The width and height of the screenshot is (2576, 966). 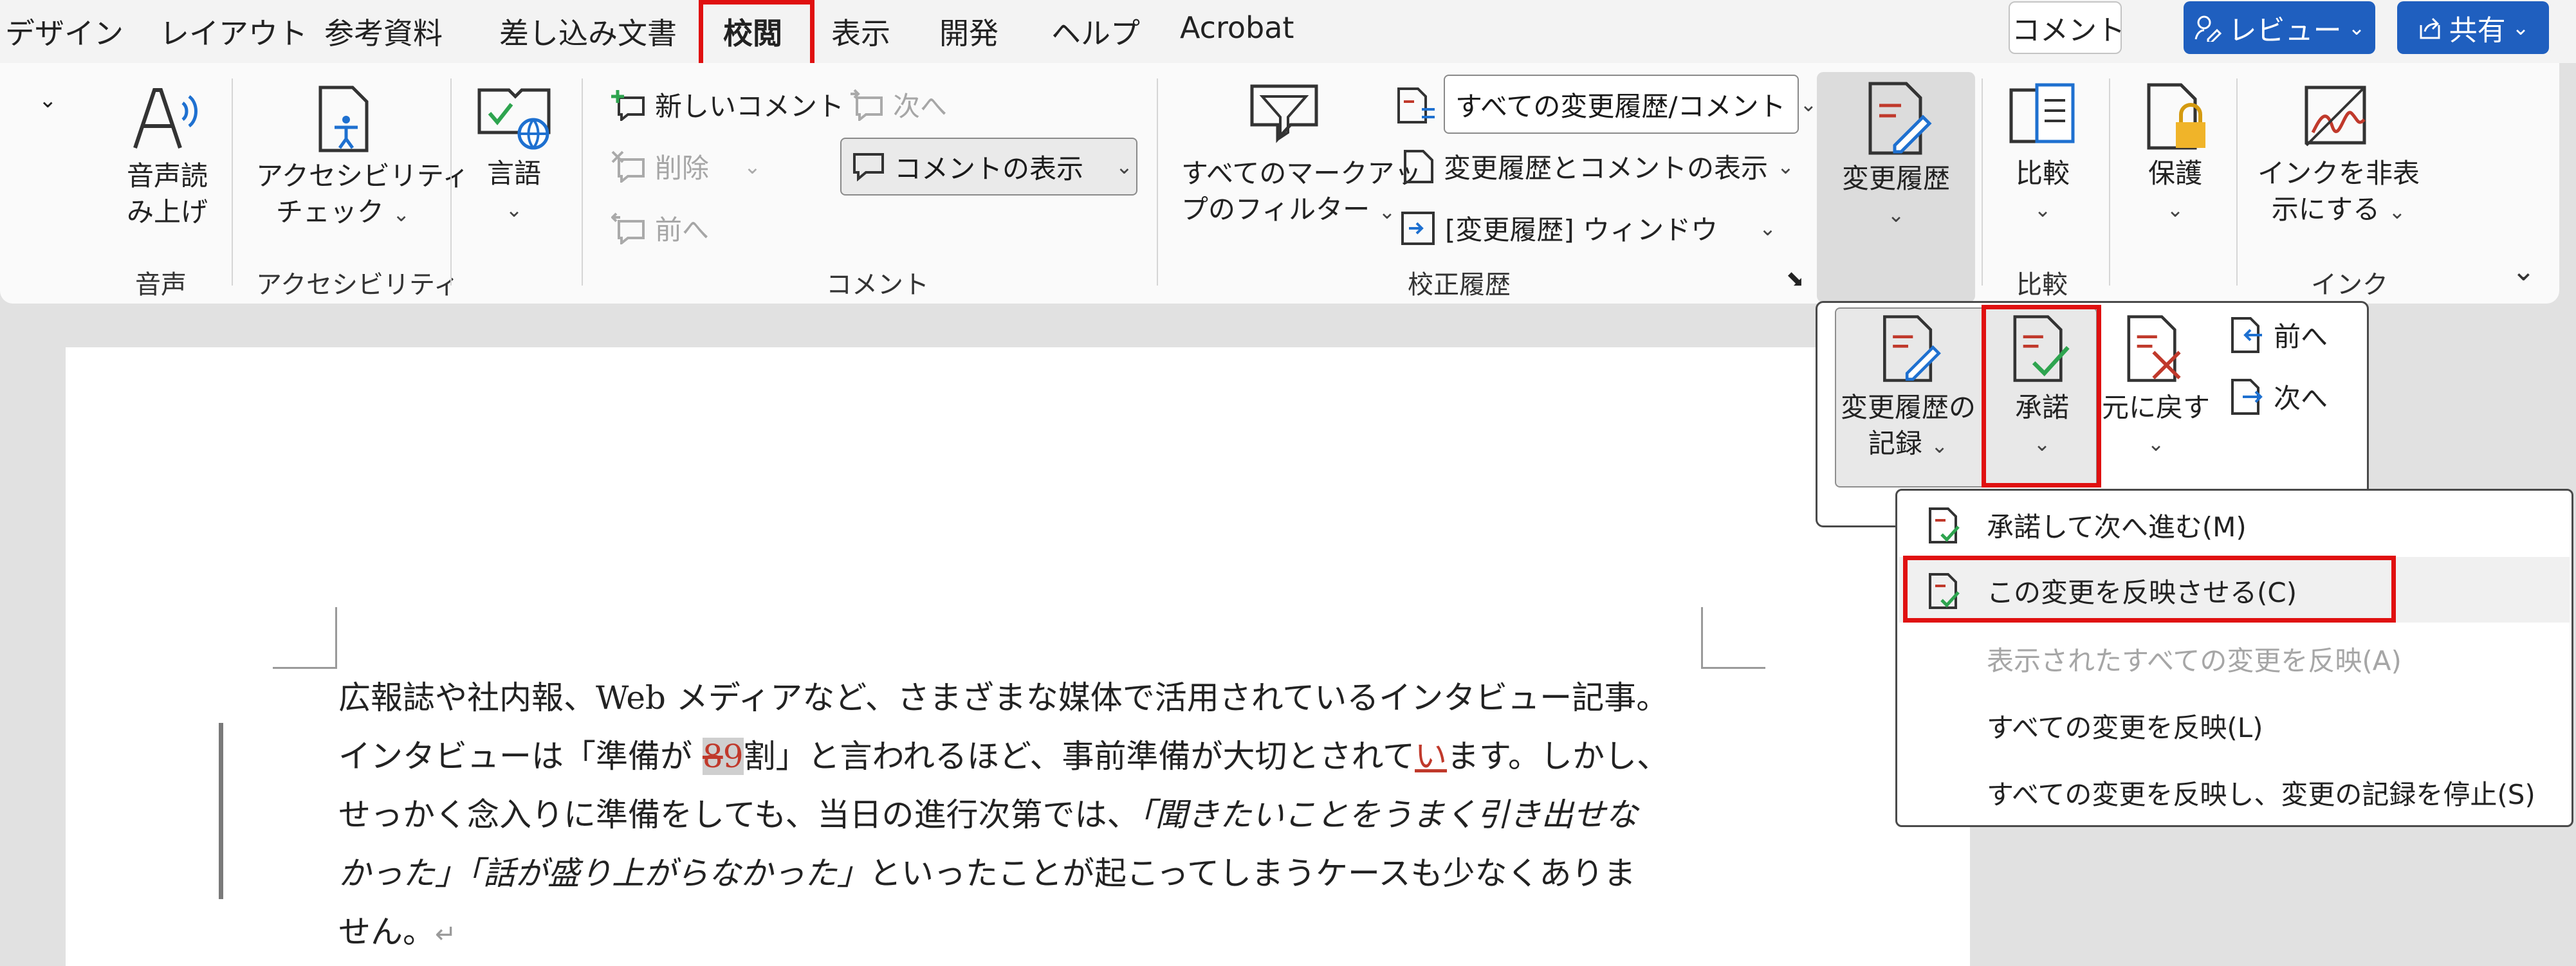 I want to click on show-comments-label: コメントの表示, so click(x=989, y=168).